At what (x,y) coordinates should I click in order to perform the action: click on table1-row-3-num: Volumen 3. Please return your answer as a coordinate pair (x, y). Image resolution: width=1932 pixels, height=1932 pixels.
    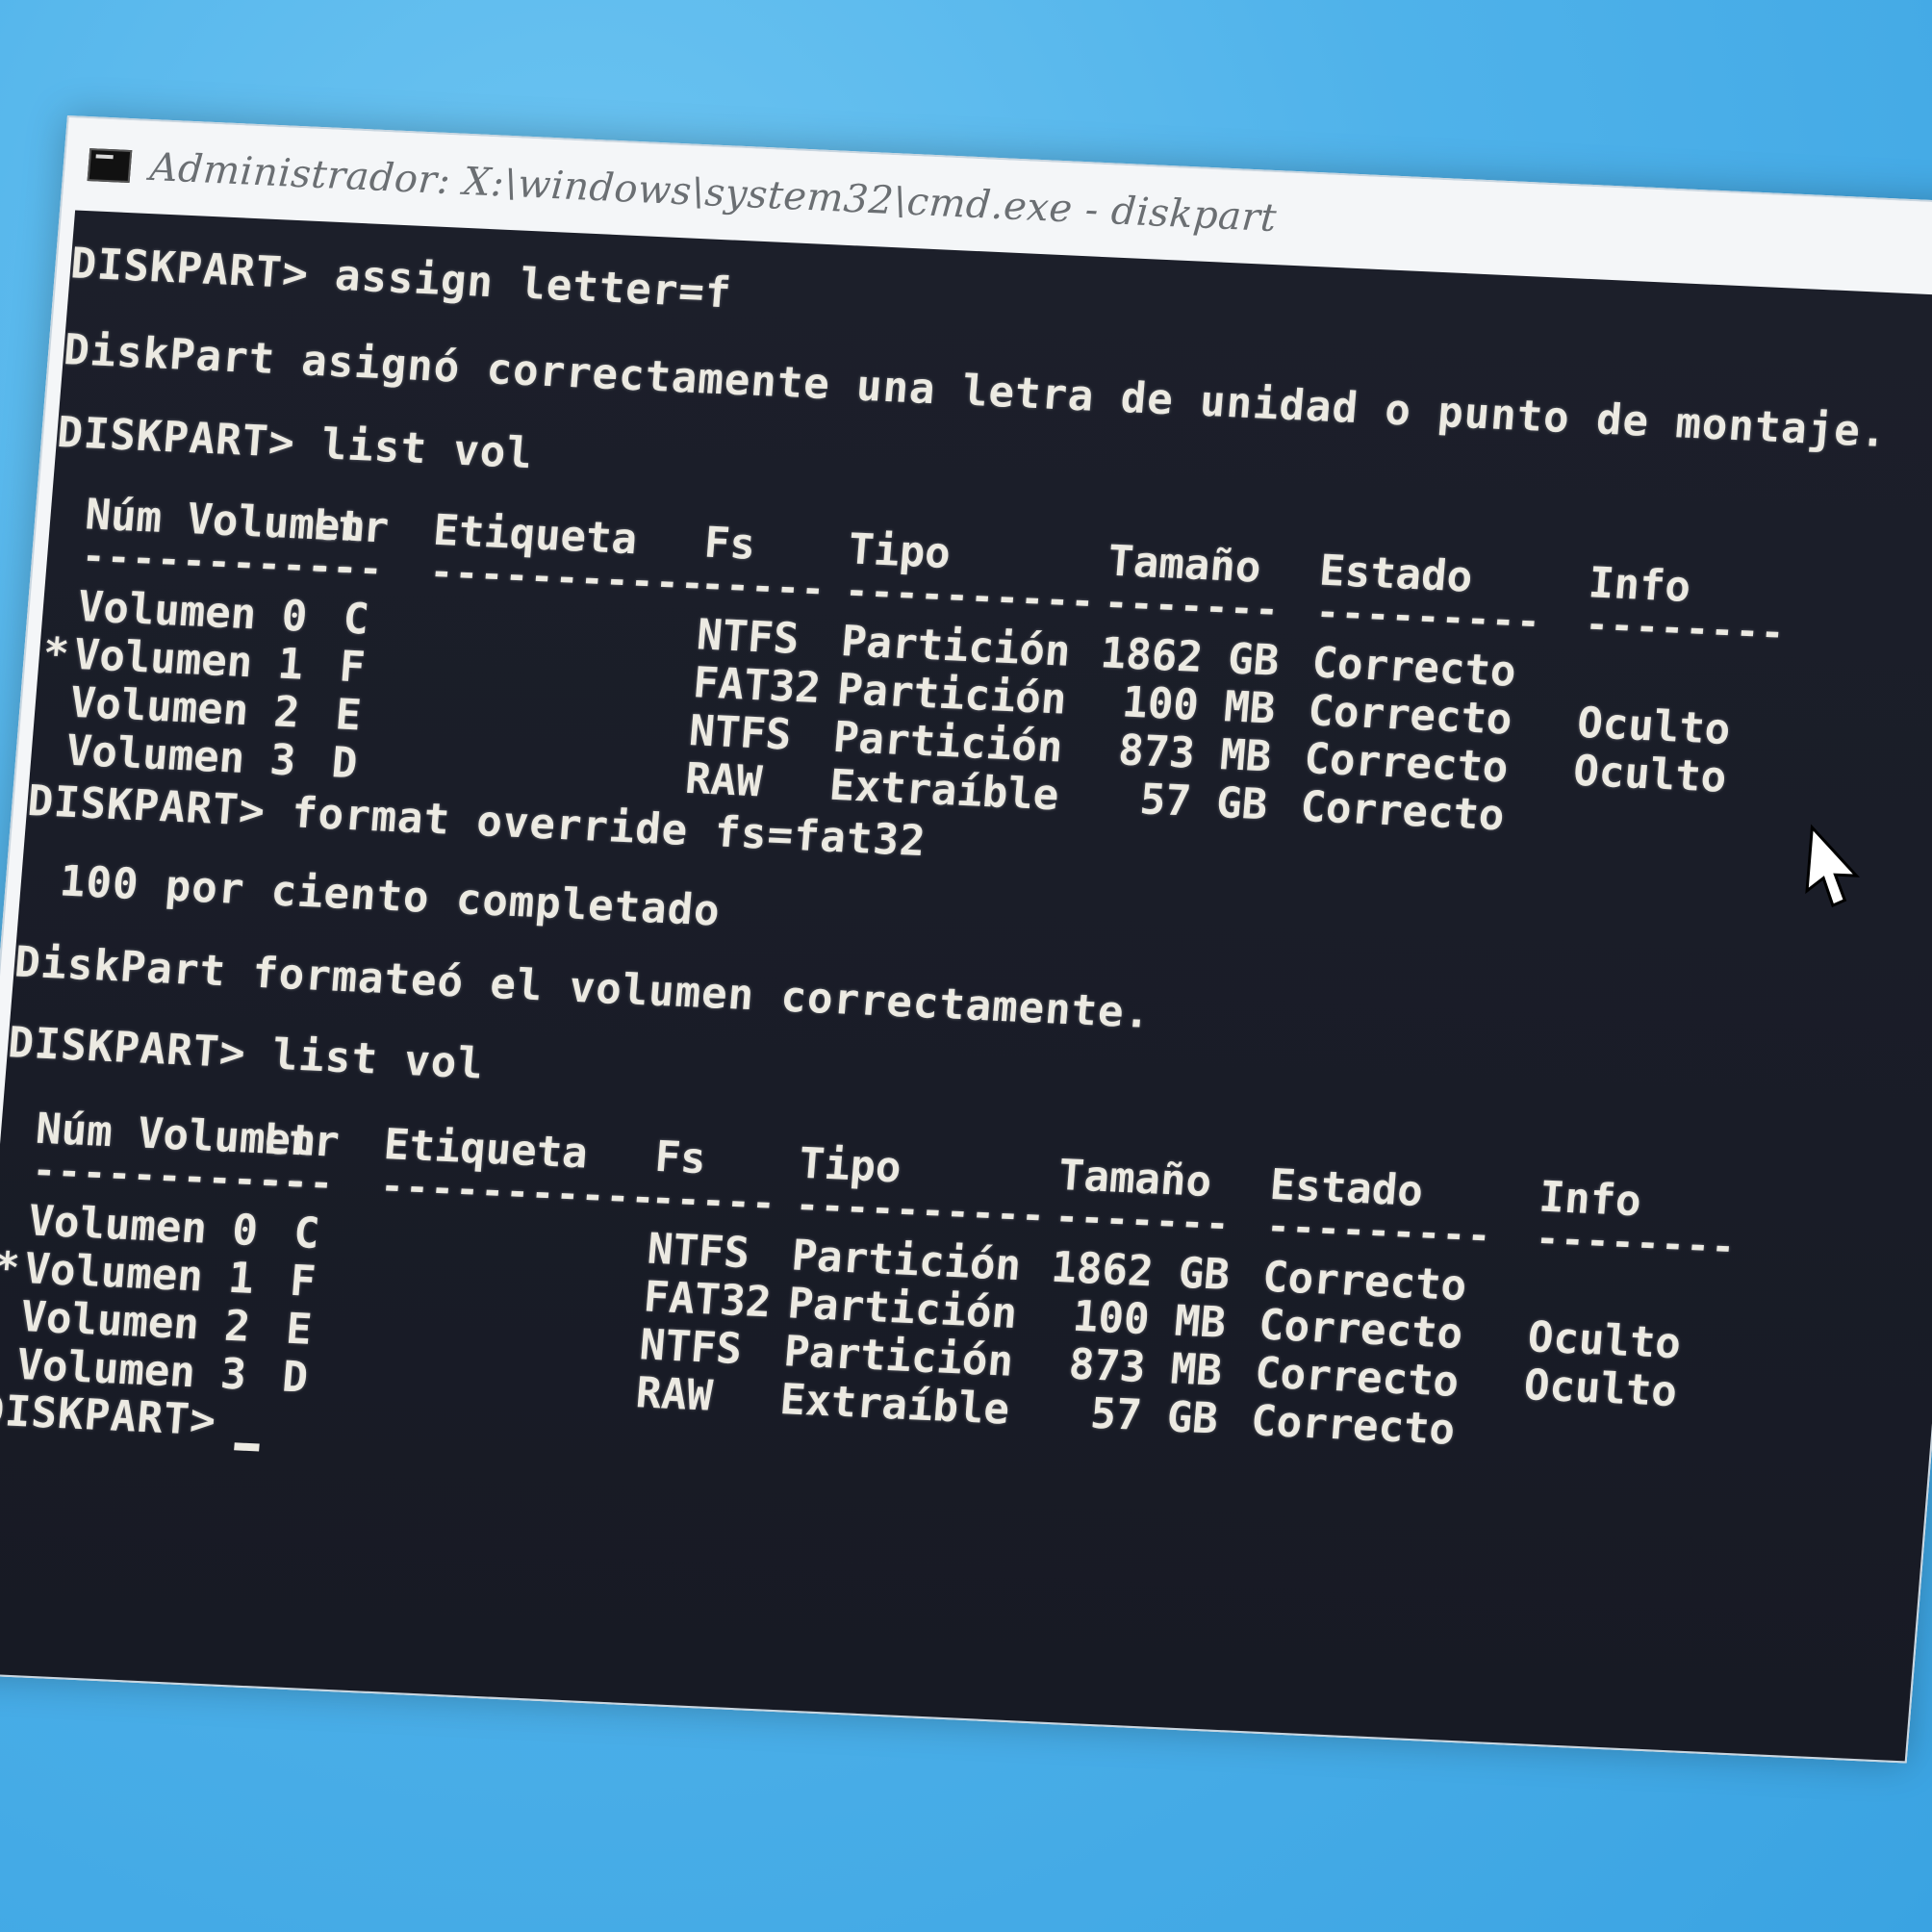
    Looking at the image, I should click on (181, 755).